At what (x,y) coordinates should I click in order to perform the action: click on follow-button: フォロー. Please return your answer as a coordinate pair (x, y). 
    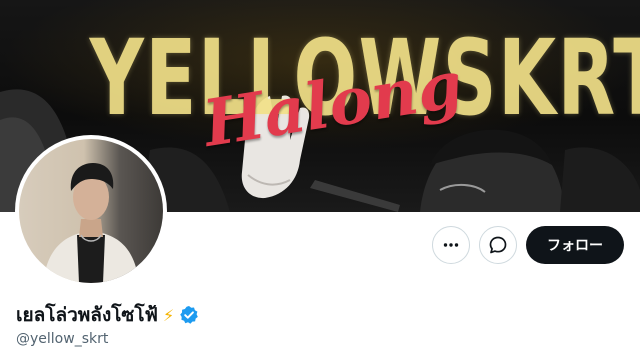
    Looking at the image, I should click on (575, 245).